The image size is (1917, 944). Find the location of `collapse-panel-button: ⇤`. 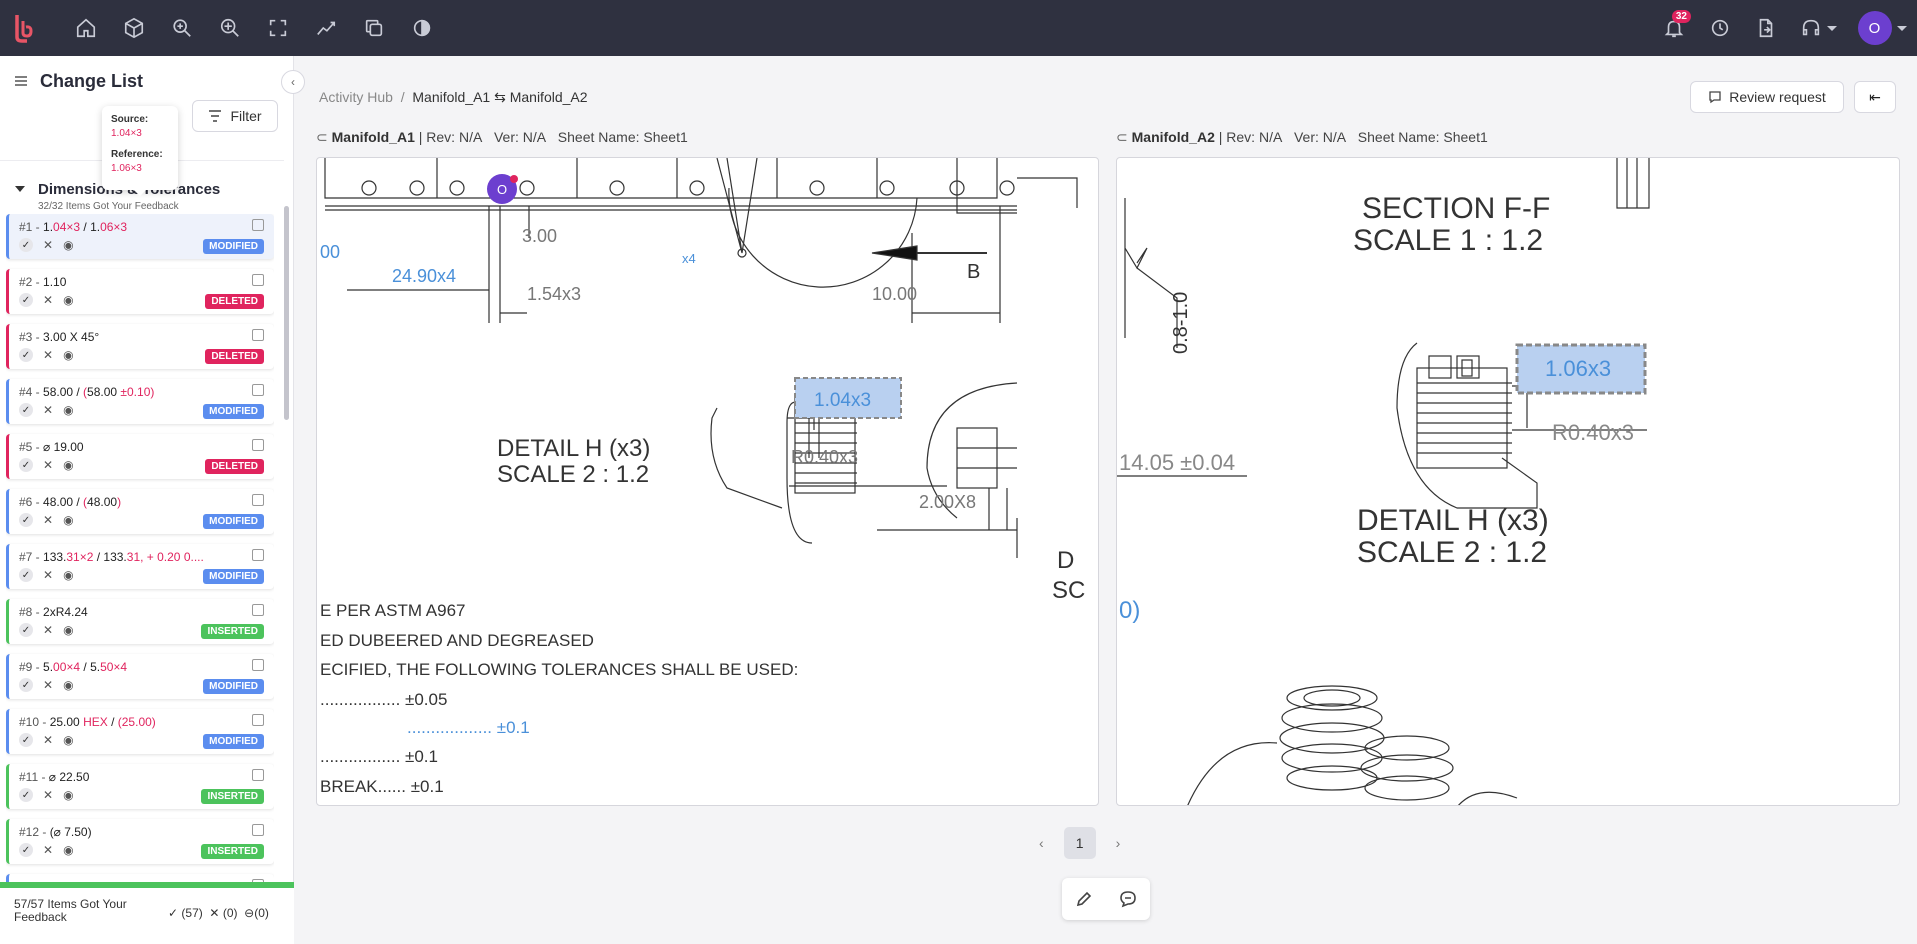

collapse-panel-button: ⇤ is located at coordinates (1875, 97).